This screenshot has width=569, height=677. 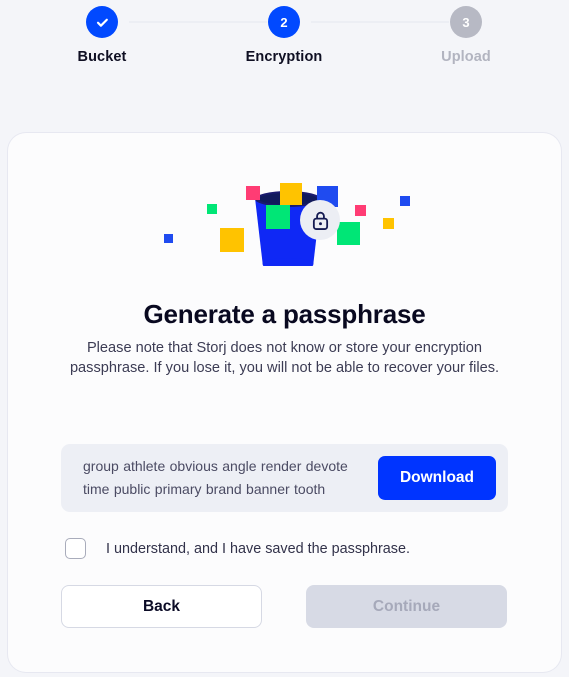 What do you see at coordinates (232, 240) in the screenshot?
I see `square-yellow-large-left` at bounding box center [232, 240].